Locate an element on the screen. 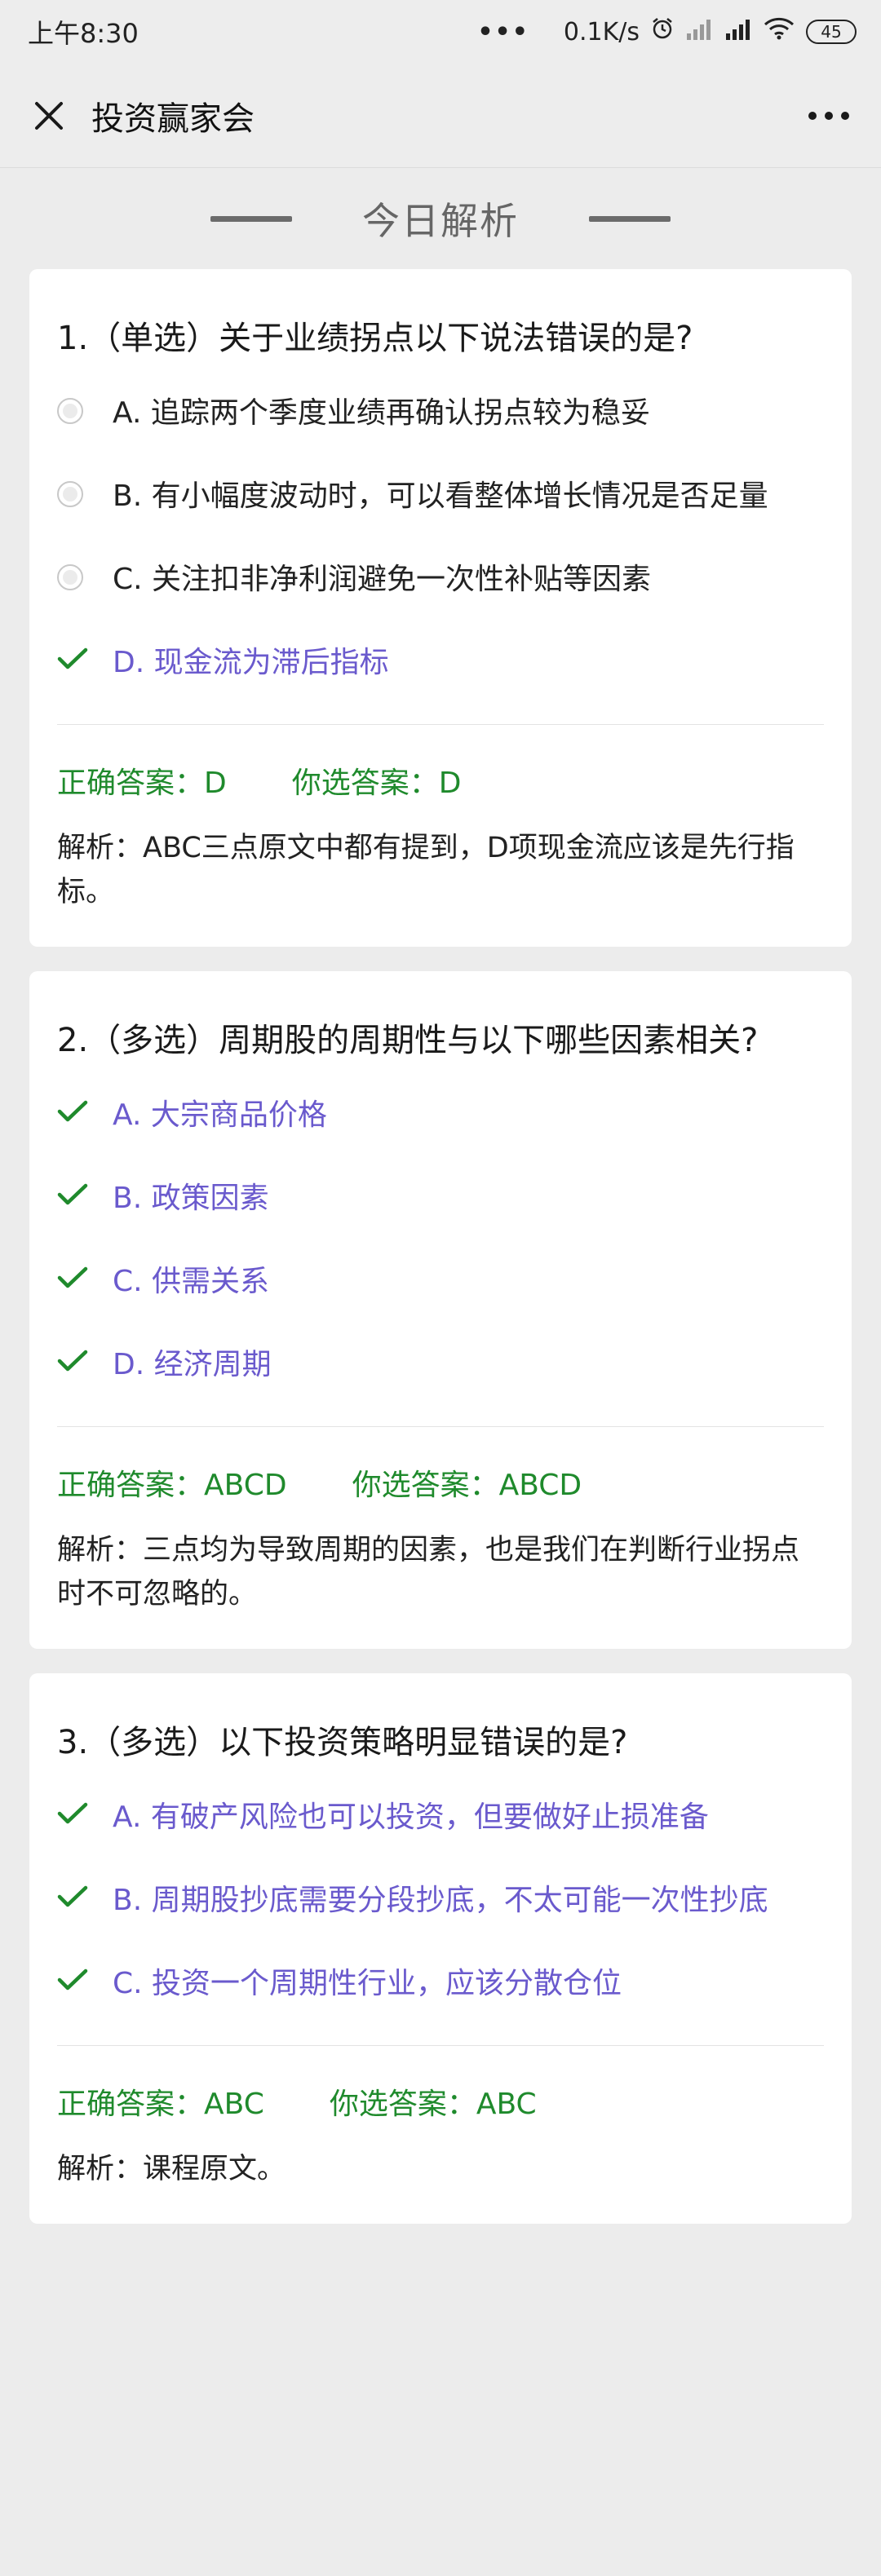 The height and width of the screenshot is (2576, 881). section-line-right is located at coordinates (630, 219).